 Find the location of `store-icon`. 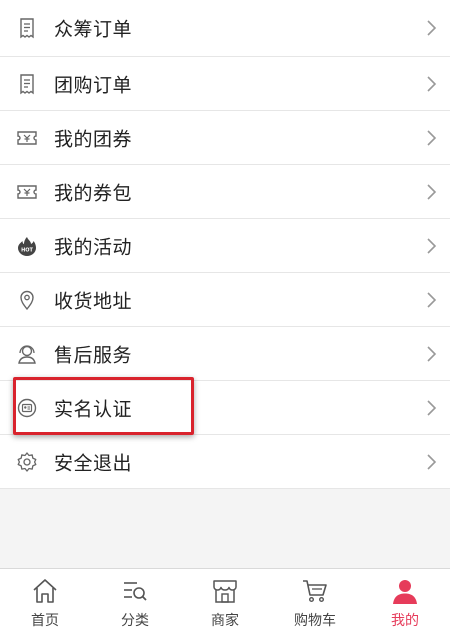

store-icon is located at coordinates (225, 591).